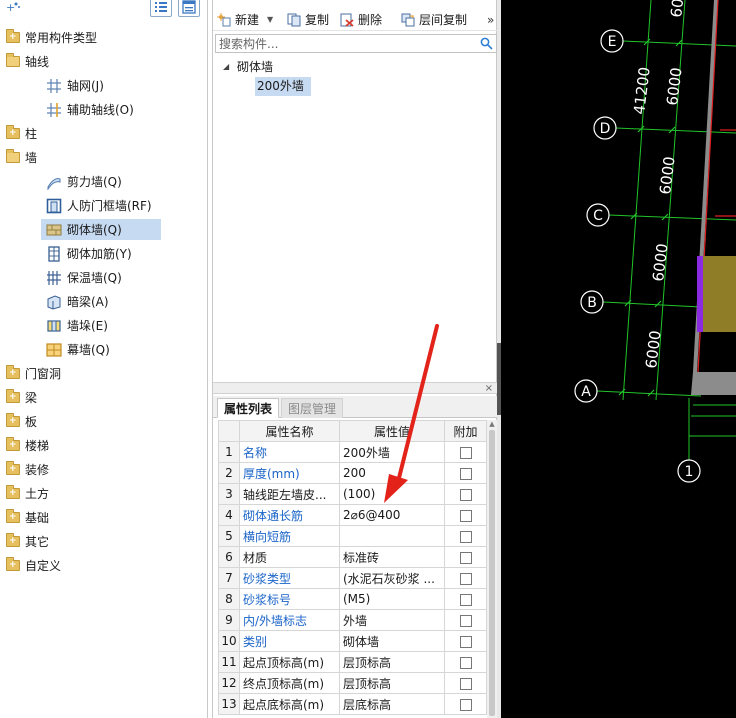 The height and width of the screenshot is (718, 736). Describe the element at coordinates (54, 110) in the screenshot. I see `aux-grid-icon` at that location.